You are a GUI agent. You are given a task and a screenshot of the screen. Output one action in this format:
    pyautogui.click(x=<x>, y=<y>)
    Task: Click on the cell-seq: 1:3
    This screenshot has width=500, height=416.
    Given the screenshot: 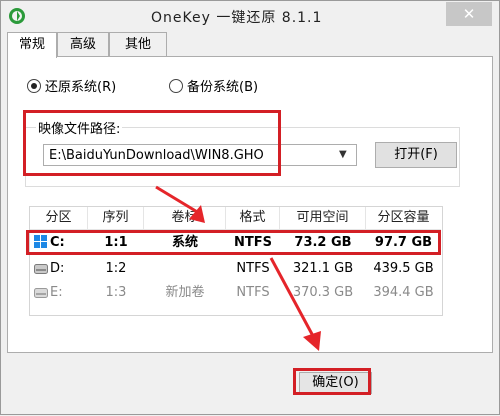 What is the action you would take?
    pyautogui.click(x=116, y=292)
    